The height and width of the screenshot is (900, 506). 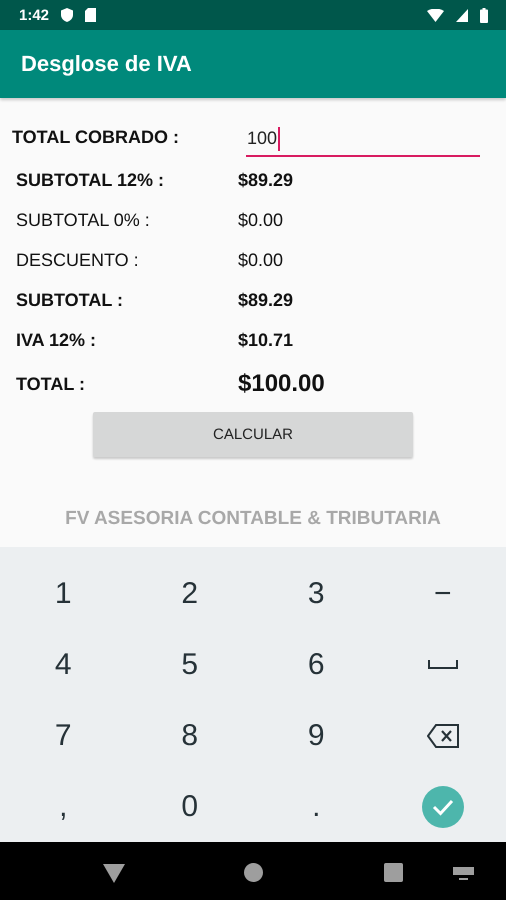 I want to click on wifi-icon, so click(x=435, y=15).